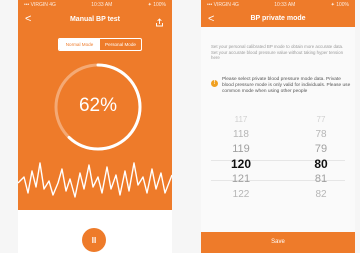 This screenshot has height=253, width=360. What do you see at coordinates (321, 149) in the screenshot?
I see `diastolic-value: 79` at bounding box center [321, 149].